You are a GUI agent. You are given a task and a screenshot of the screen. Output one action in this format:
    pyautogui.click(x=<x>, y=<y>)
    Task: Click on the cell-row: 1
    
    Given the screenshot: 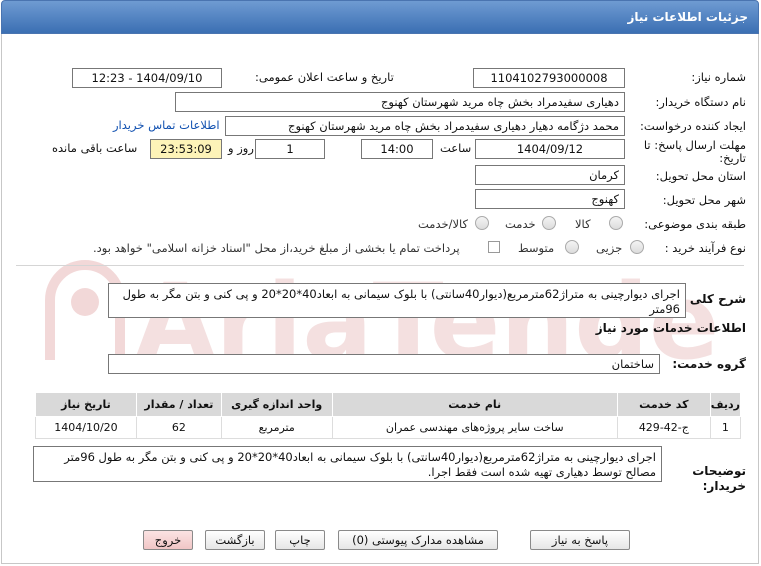 What is the action you would take?
    pyautogui.click(x=725, y=427)
    